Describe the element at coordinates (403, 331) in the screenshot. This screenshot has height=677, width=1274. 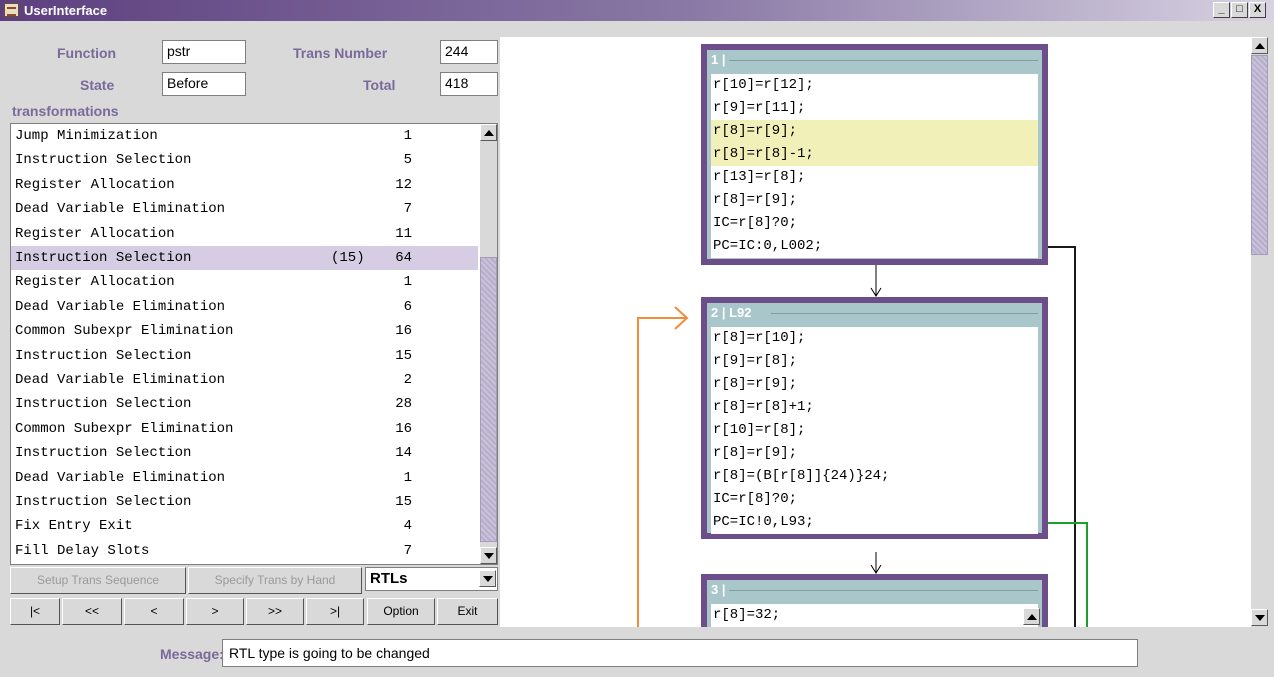
I see `transformation-count: 16` at that location.